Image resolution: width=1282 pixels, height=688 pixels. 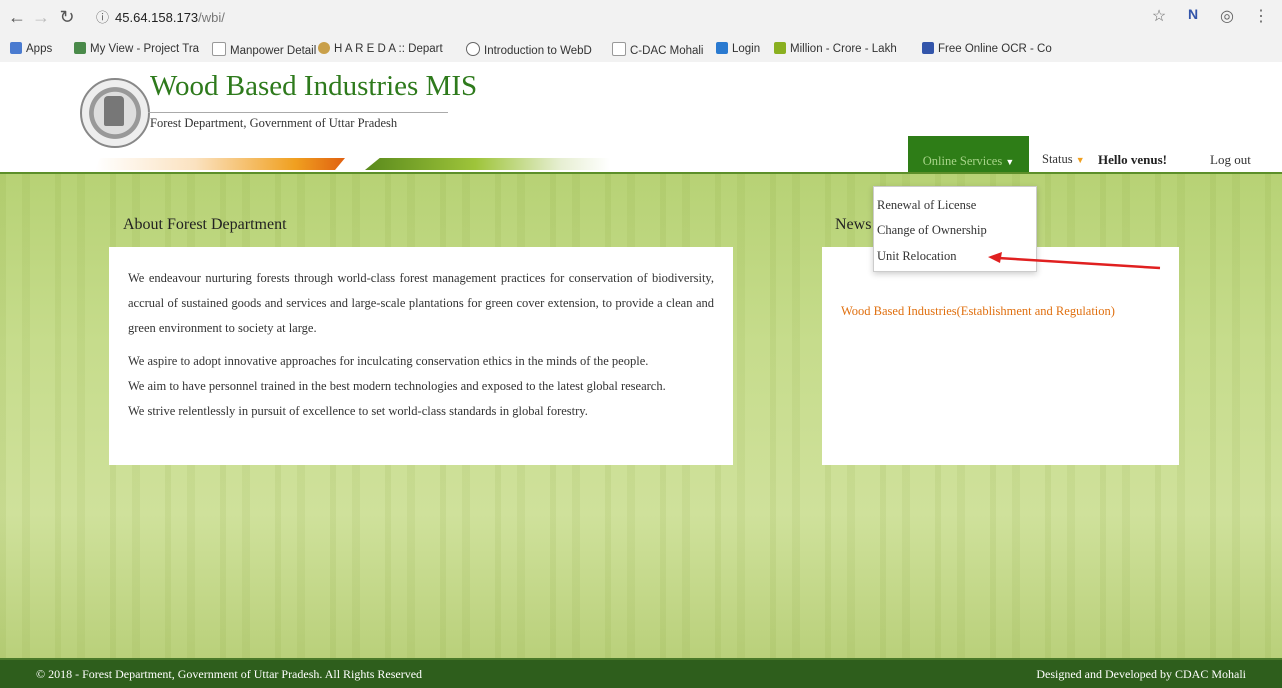 I want to click on back-arrow-icon: ←, so click(x=17, y=17).